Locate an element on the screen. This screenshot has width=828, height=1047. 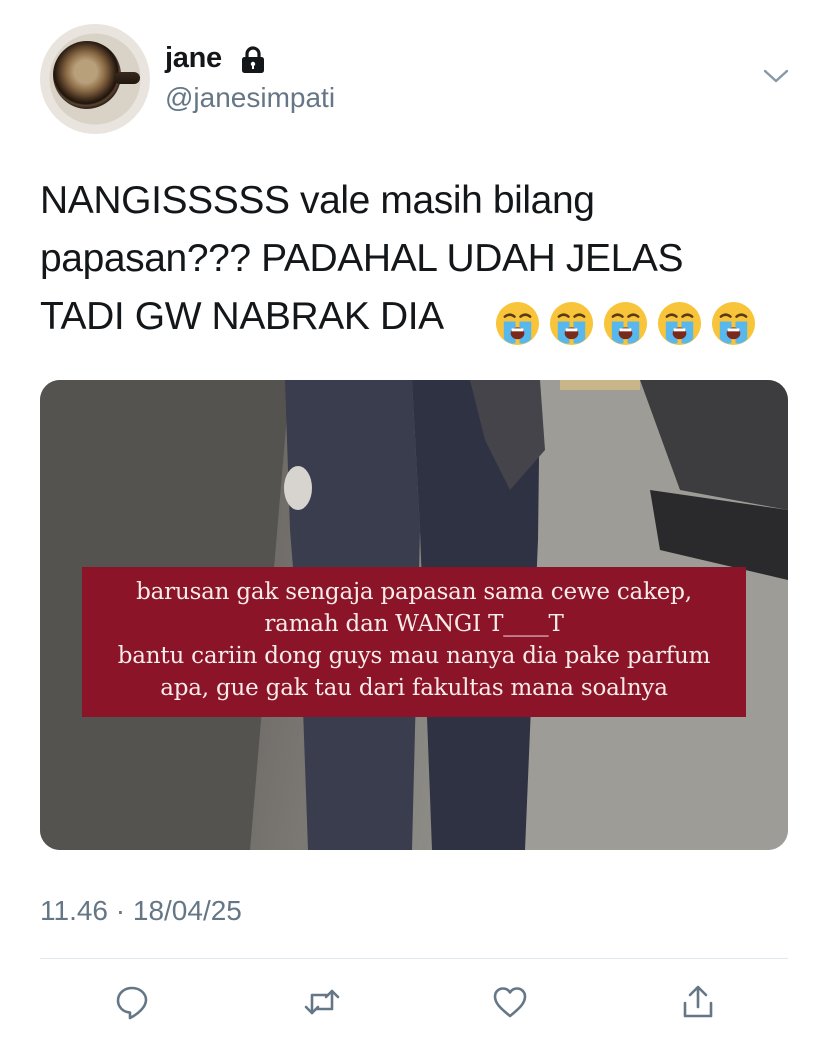
emoji-row is located at coordinates (625, 323).